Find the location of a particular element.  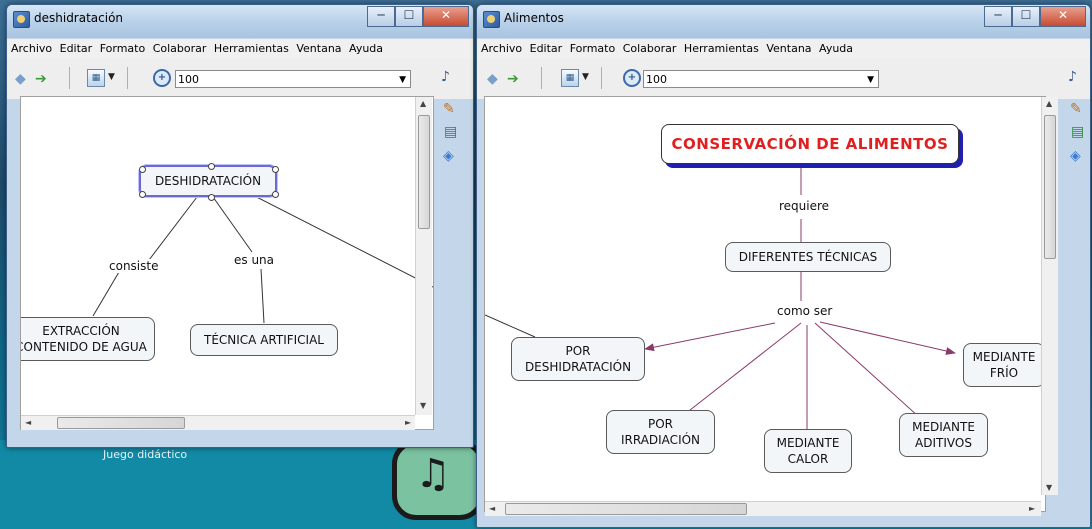

node-conservacion-alimentos: CONSERVACIÓN DE ALIMENTOS is located at coordinates (810, 144).